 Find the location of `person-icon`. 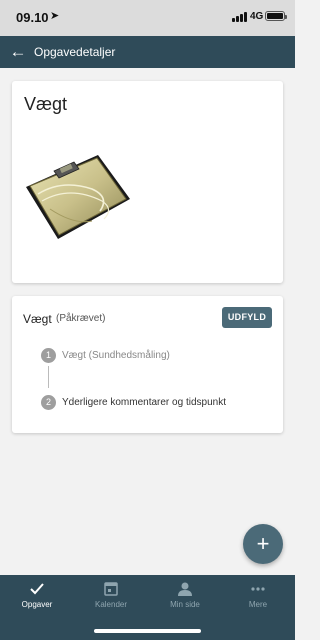

person-icon is located at coordinates (185, 589).